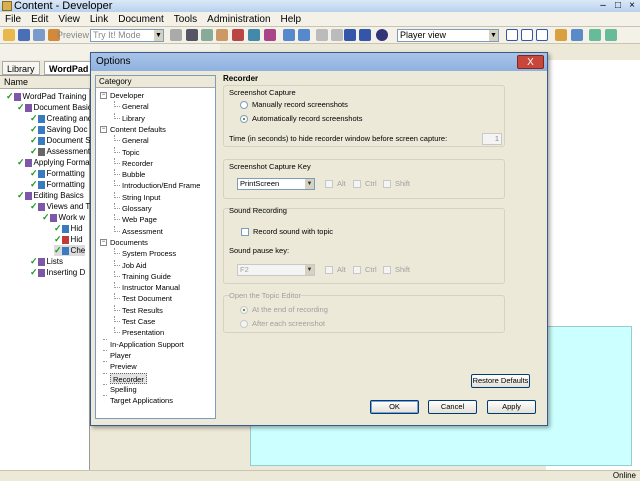 The image size is (640, 481). What do you see at coordinates (192, 35) in the screenshot?
I see `cut-icon` at bounding box center [192, 35].